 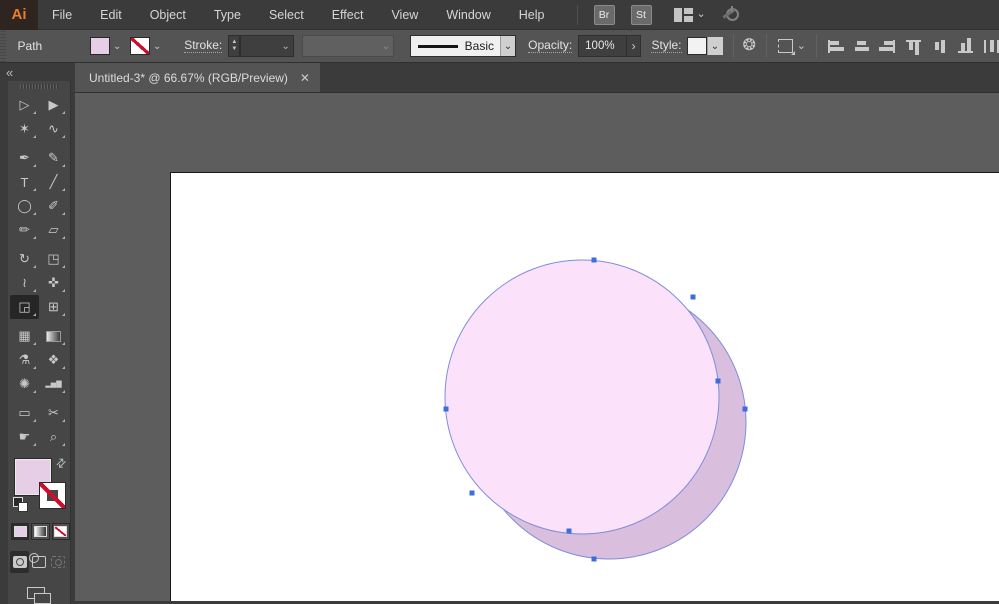 What do you see at coordinates (203, 46) in the screenshot?
I see `stroke-weight-label: Stroke:` at bounding box center [203, 46].